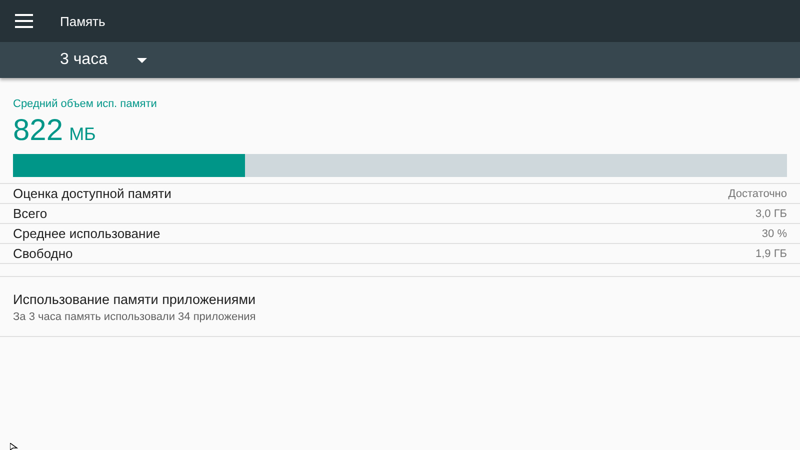 This screenshot has height=450, width=800. Describe the element at coordinates (400, 306) in the screenshot. I see `app-memory-usage-item: Использование памяти приложениями За 3 часа память использовали 34 приложения` at that location.